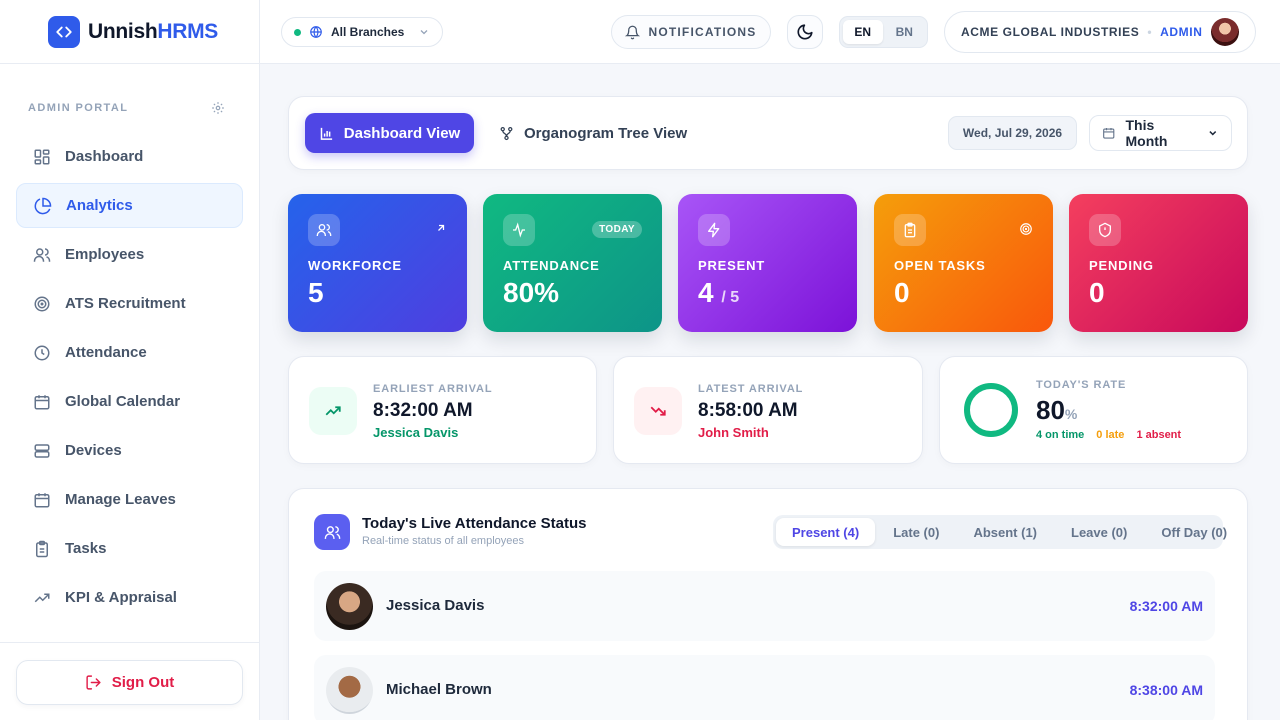  What do you see at coordinates (883, 32) in the screenshot?
I see `language-toggle: EN BN` at bounding box center [883, 32].